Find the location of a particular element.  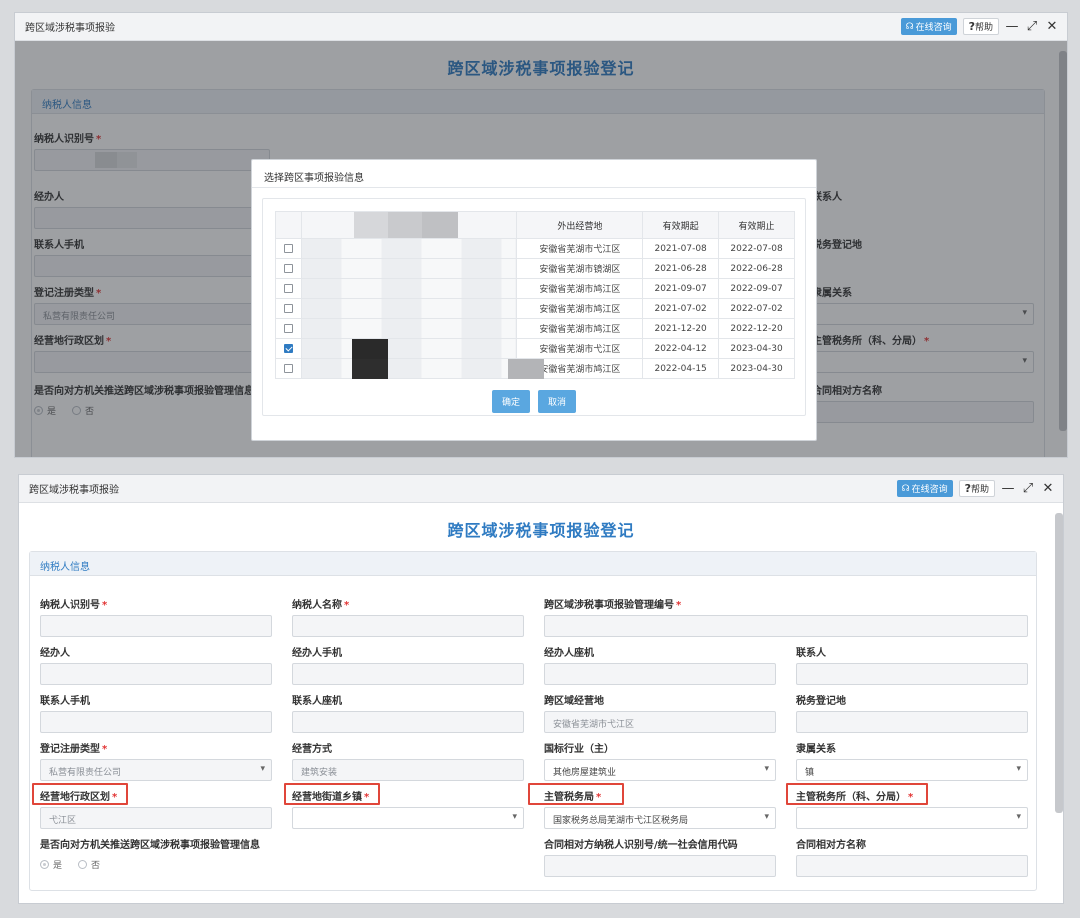

taxpayer-id-field: 纳税人识别号 * is located at coordinates (156, 616).